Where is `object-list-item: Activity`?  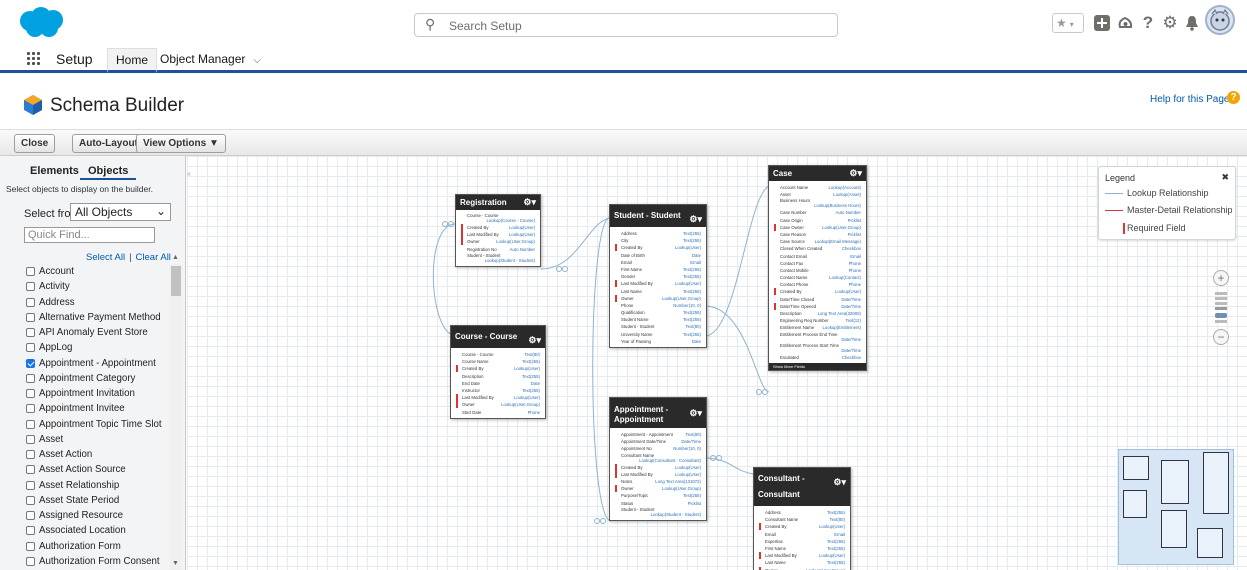
object-list-item: Activity is located at coordinates (98, 286).